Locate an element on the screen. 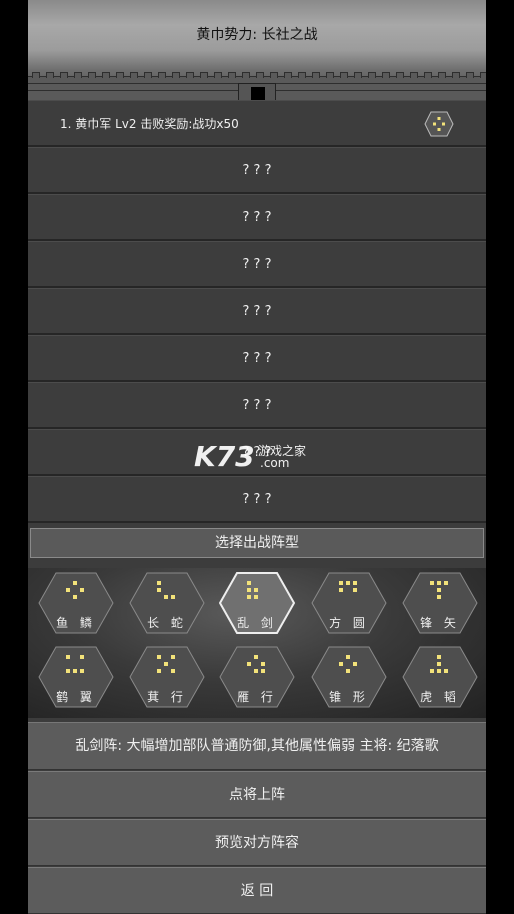 The height and width of the screenshot is (914, 514). formation-option: 萁 行 is located at coordinates (167, 677).